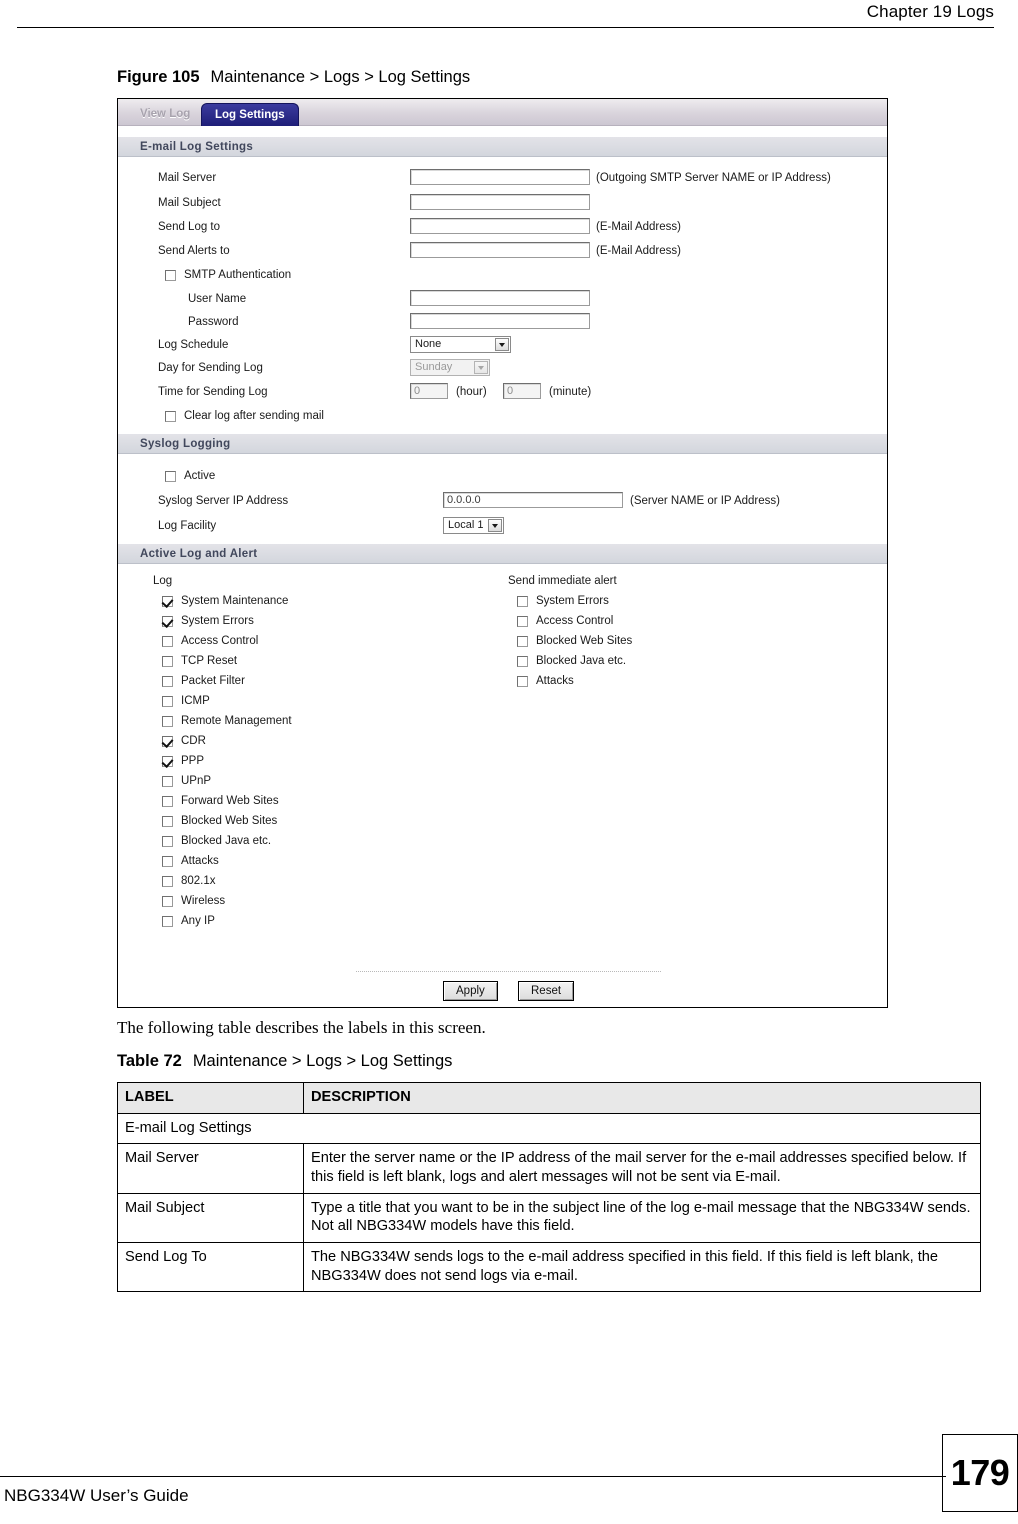 Image resolution: width=1018 pixels, height=1524 pixels. Describe the element at coordinates (500, 226) in the screenshot. I see `send-log-to-input` at that location.